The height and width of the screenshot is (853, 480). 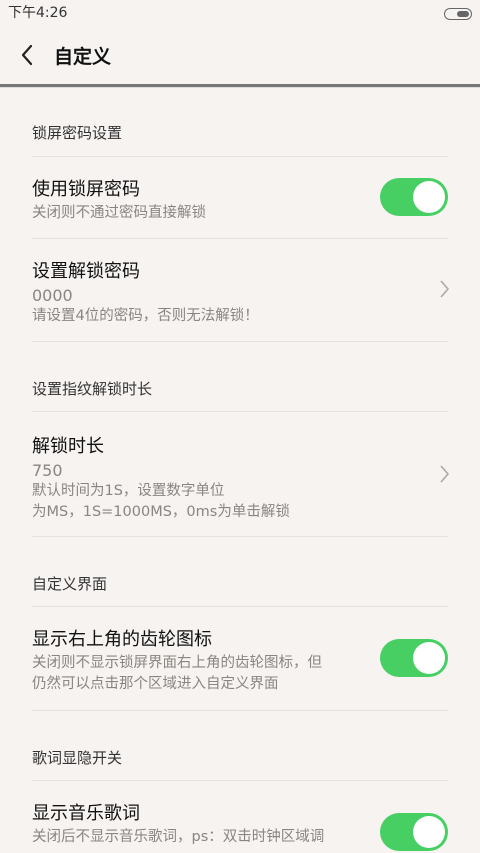 I want to click on row-title: 设置解锁密码, so click(x=86, y=271).